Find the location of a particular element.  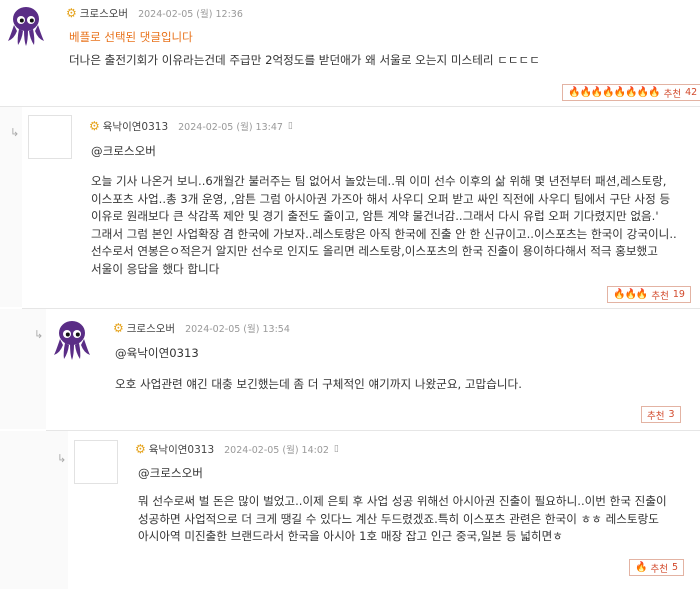

recommend-button: 🔥🔥🔥 추천 19 is located at coordinates (649, 294).